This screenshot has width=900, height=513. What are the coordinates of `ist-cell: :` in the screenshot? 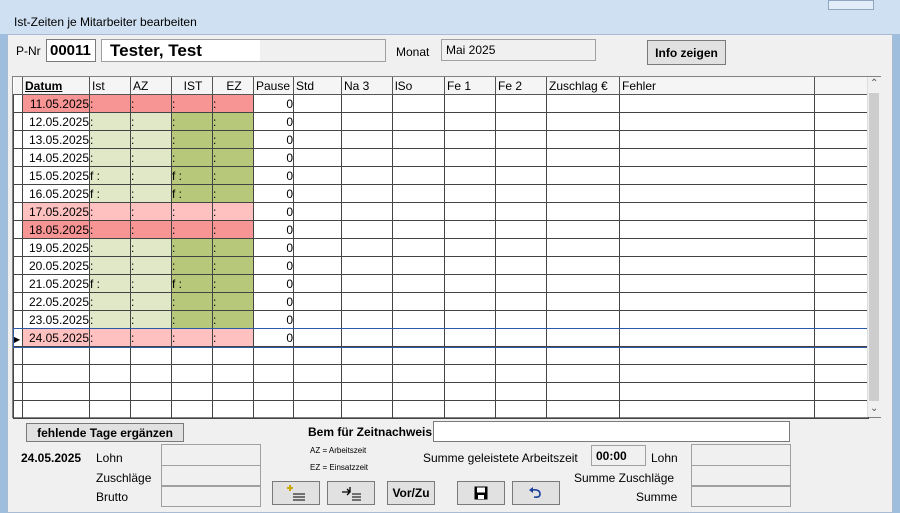 It's located at (110, 247).